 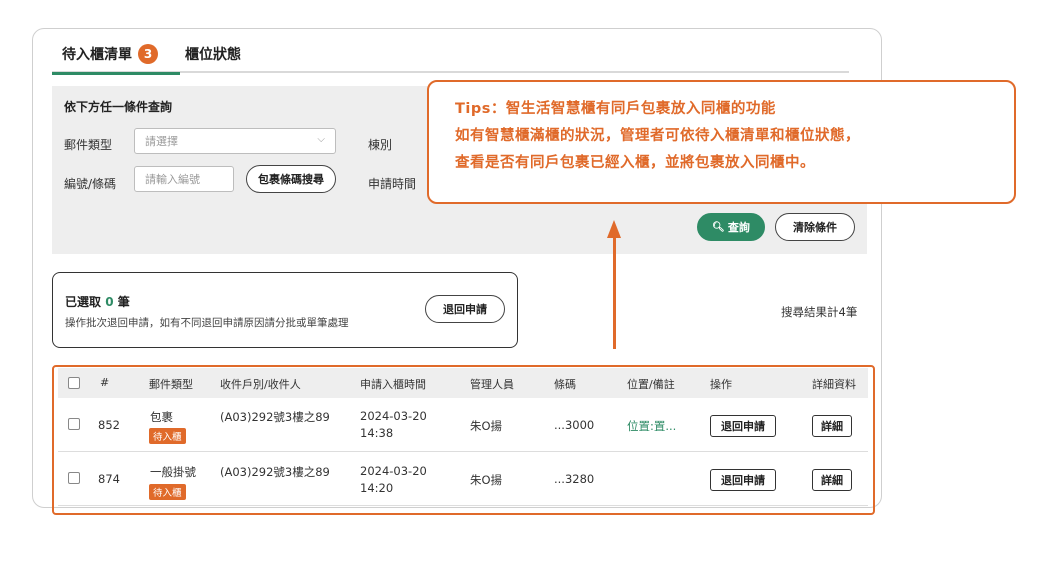 I want to click on selected-count-title: 已選取 0 筆, so click(x=97, y=301).